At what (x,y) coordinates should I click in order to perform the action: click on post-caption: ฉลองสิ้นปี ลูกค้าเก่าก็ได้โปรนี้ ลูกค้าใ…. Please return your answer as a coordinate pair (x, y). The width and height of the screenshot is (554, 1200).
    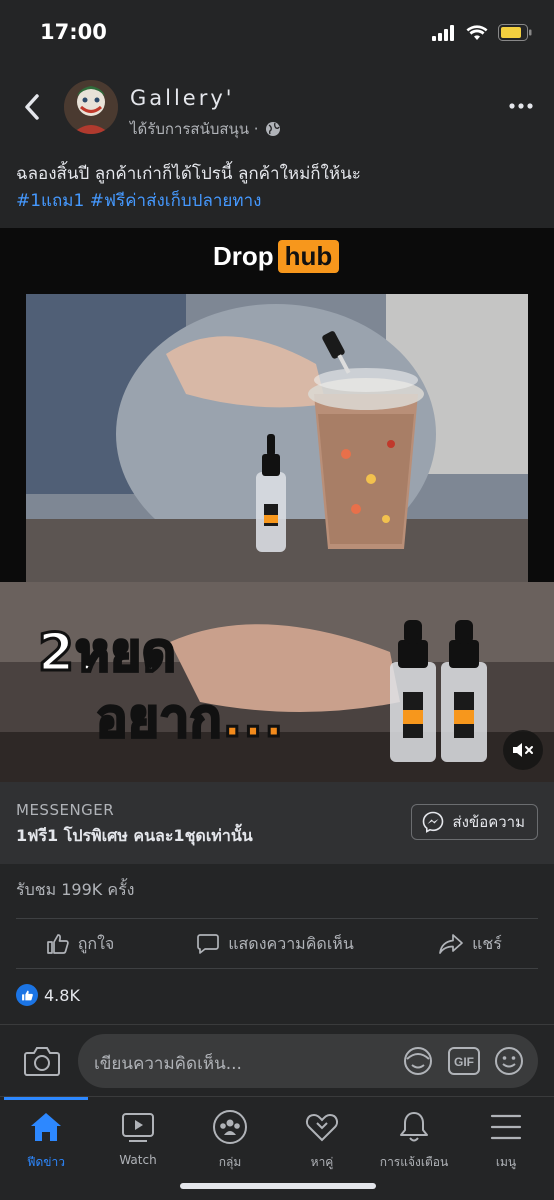
    Looking at the image, I should click on (277, 188).